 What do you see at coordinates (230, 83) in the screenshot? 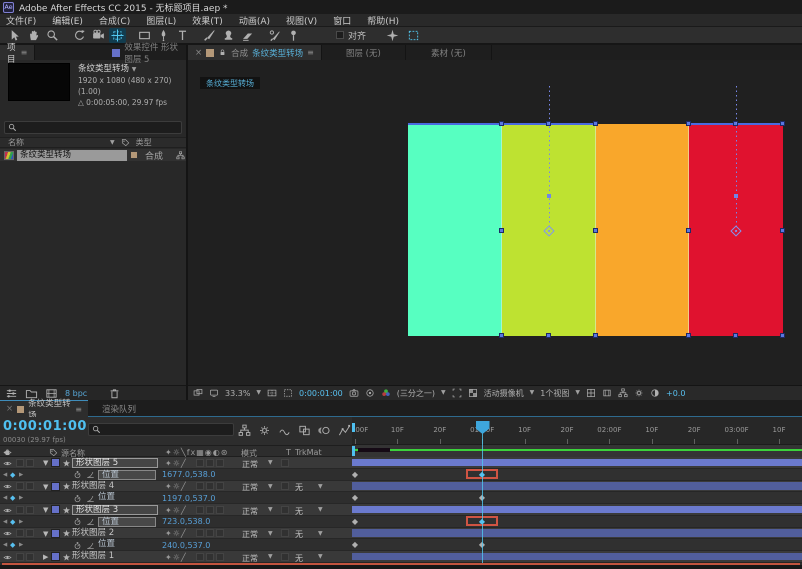
I see `comp-breadcrumb: 条纹类型转场` at bounding box center [230, 83].